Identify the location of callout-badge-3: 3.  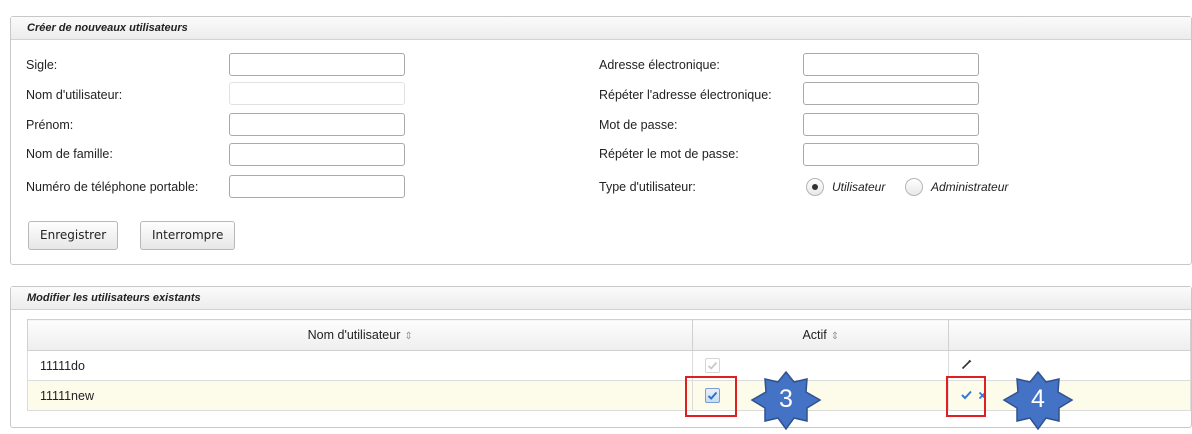
(786, 400).